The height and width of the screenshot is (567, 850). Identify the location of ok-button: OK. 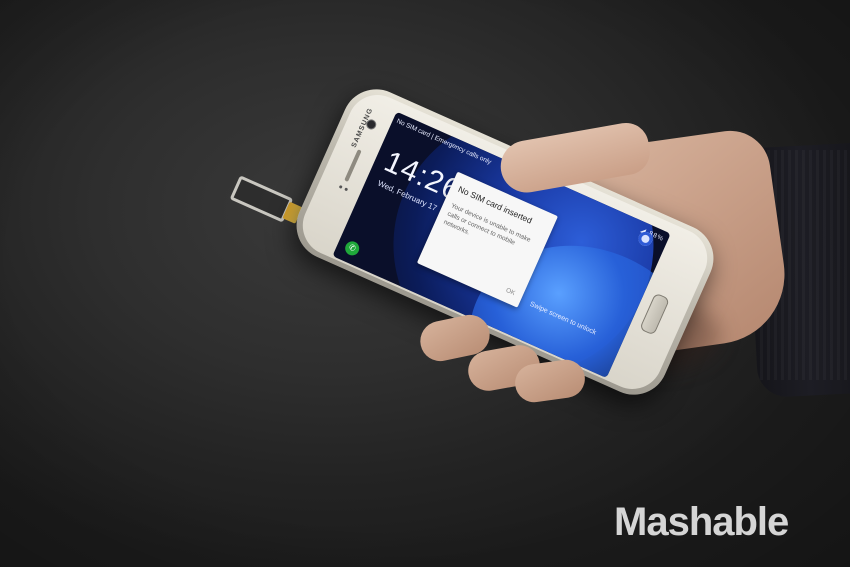
(510, 292).